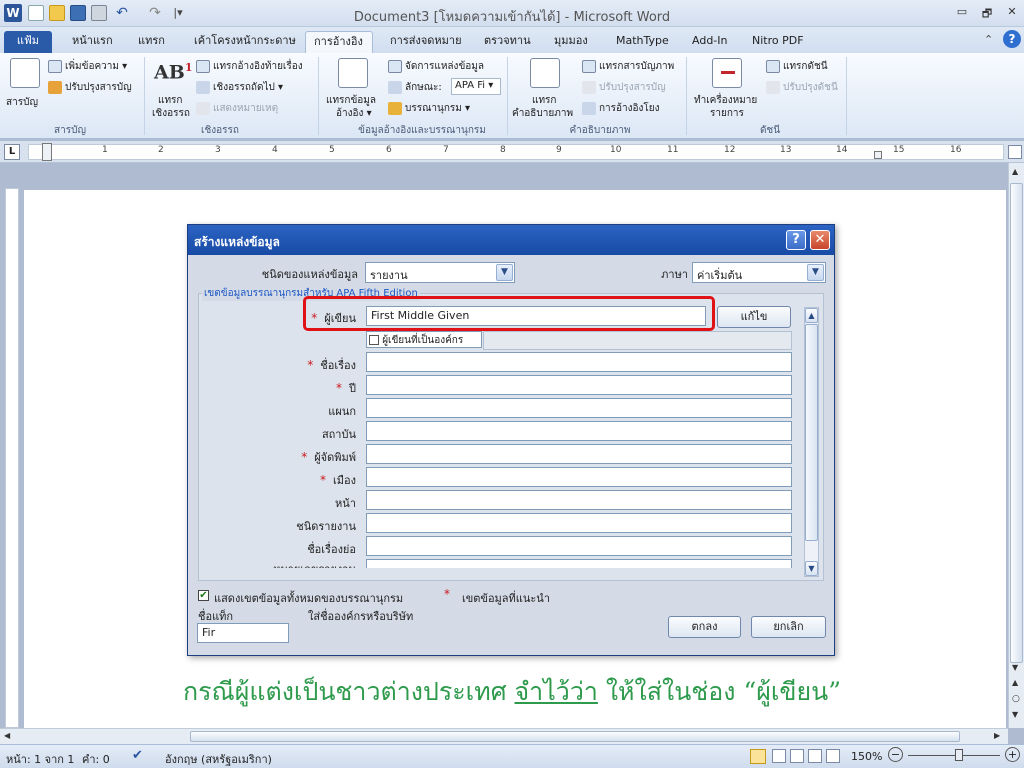 The height and width of the screenshot is (768, 1024). What do you see at coordinates (12, 458) in the screenshot?
I see `vertical-ruler` at bounding box center [12, 458].